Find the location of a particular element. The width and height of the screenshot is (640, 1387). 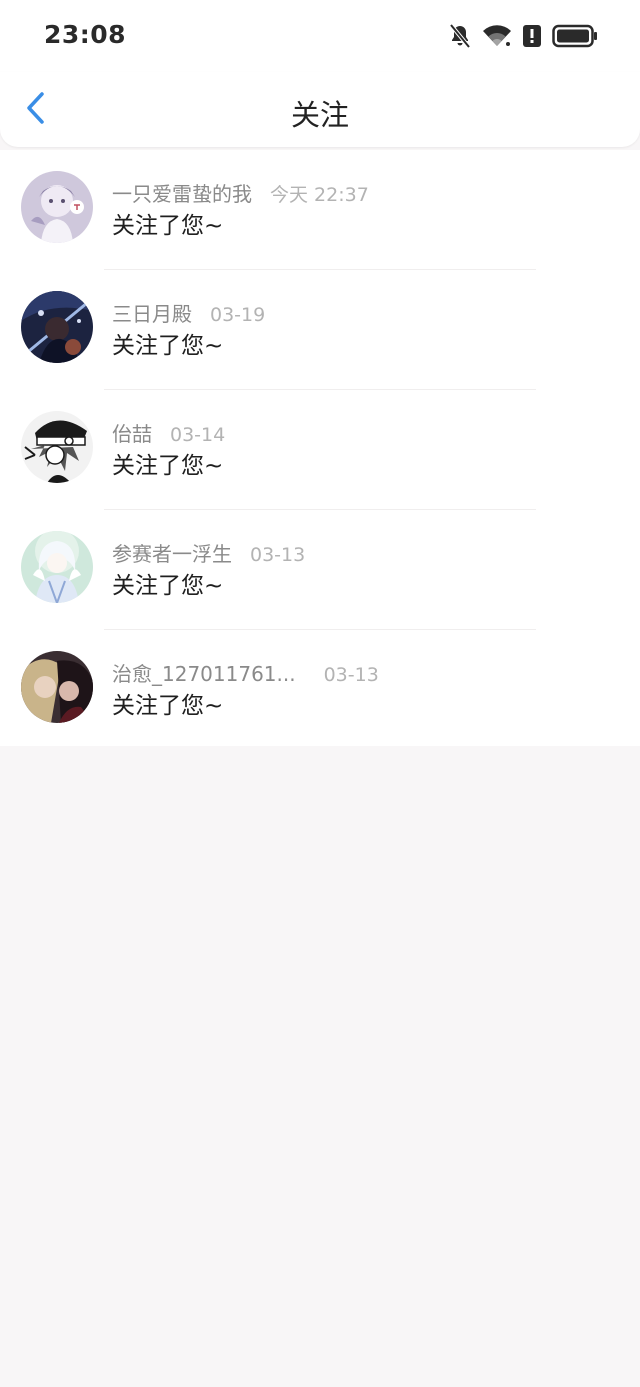

timestamp: 03-19 is located at coordinates (238, 315).